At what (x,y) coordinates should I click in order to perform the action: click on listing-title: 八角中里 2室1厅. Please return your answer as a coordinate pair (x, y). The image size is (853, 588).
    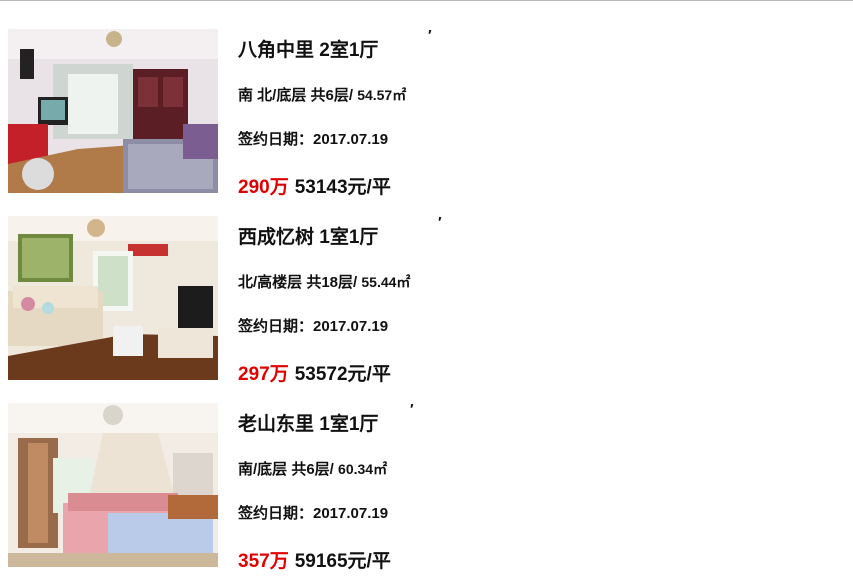
    Looking at the image, I should click on (308, 48).